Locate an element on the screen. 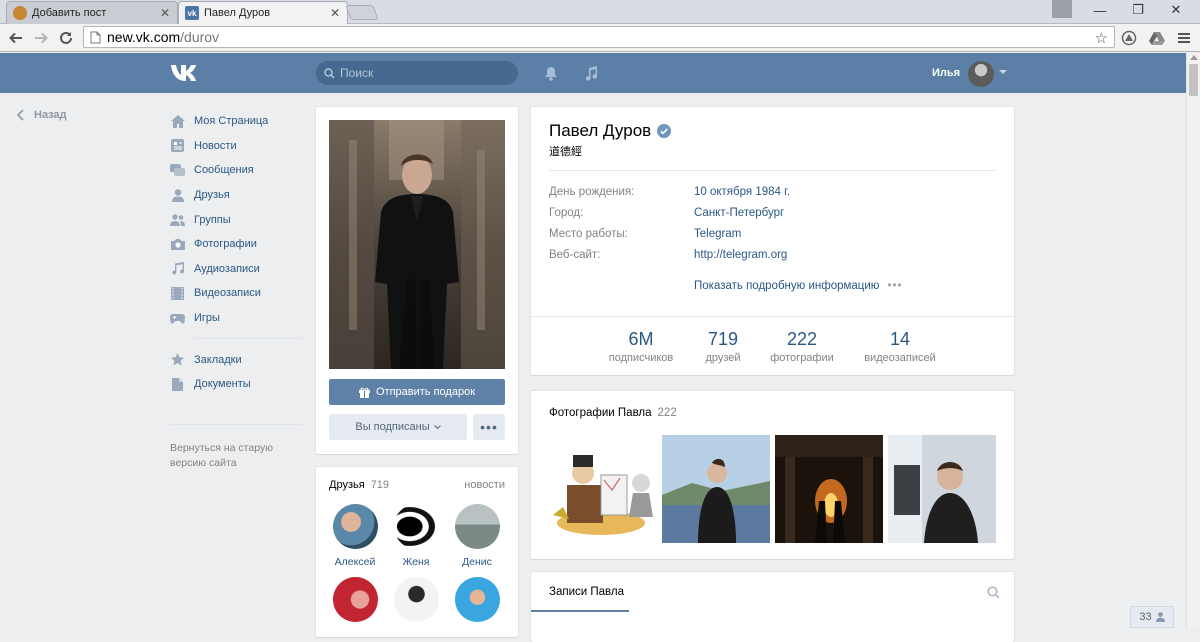 The image size is (1200, 642). search-input is located at coordinates (425, 73).